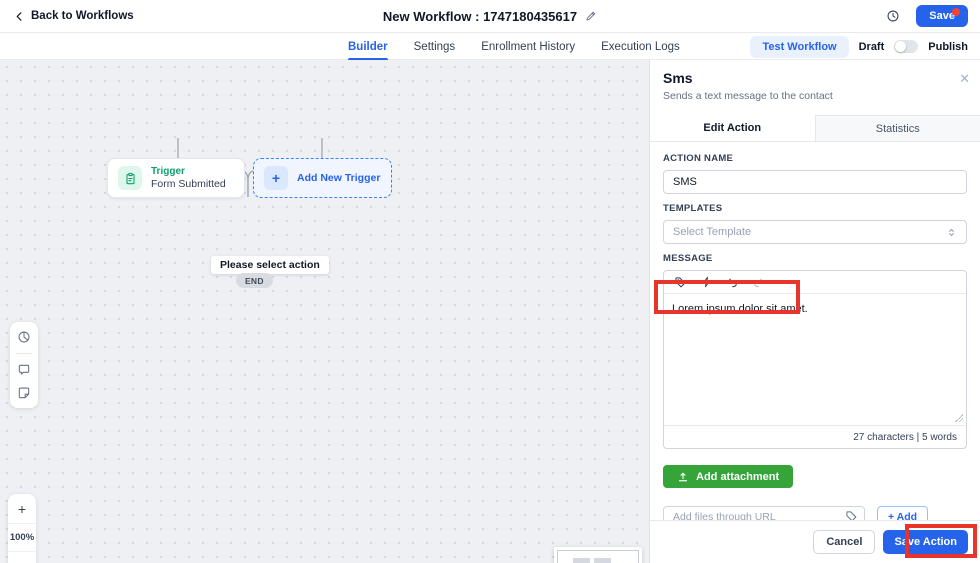 The width and height of the screenshot is (980, 563). I want to click on zoom-out-button: −, so click(22, 557).